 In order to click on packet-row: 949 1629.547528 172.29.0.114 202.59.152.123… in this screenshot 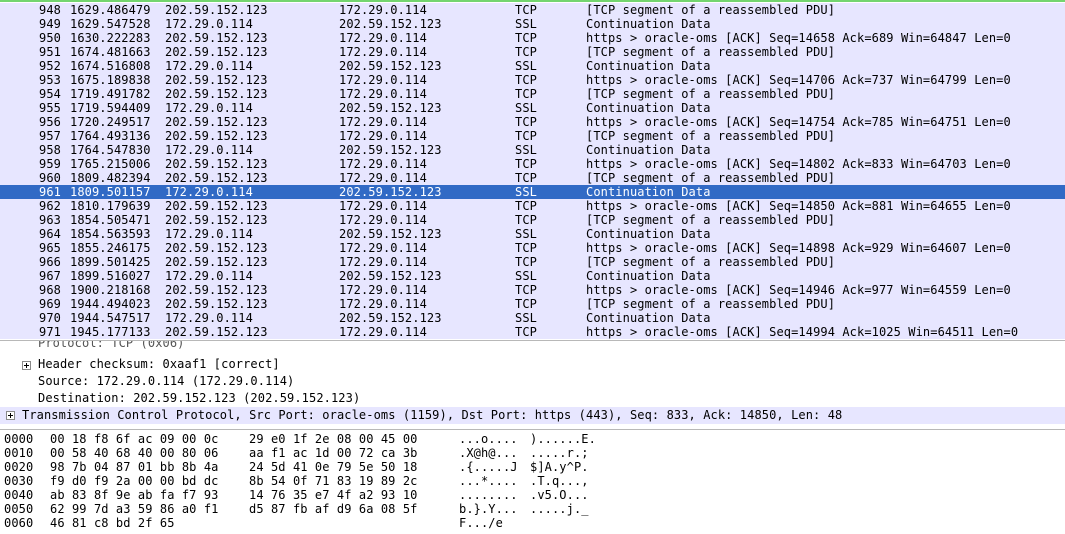, I will do `click(532, 24)`.